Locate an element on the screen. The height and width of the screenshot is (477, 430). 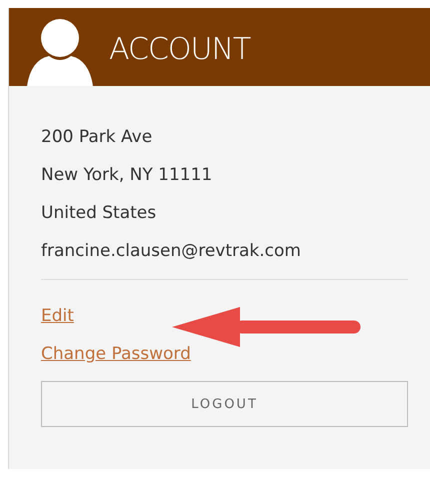
account-link: Change Password is located at coordinates (116, 354).